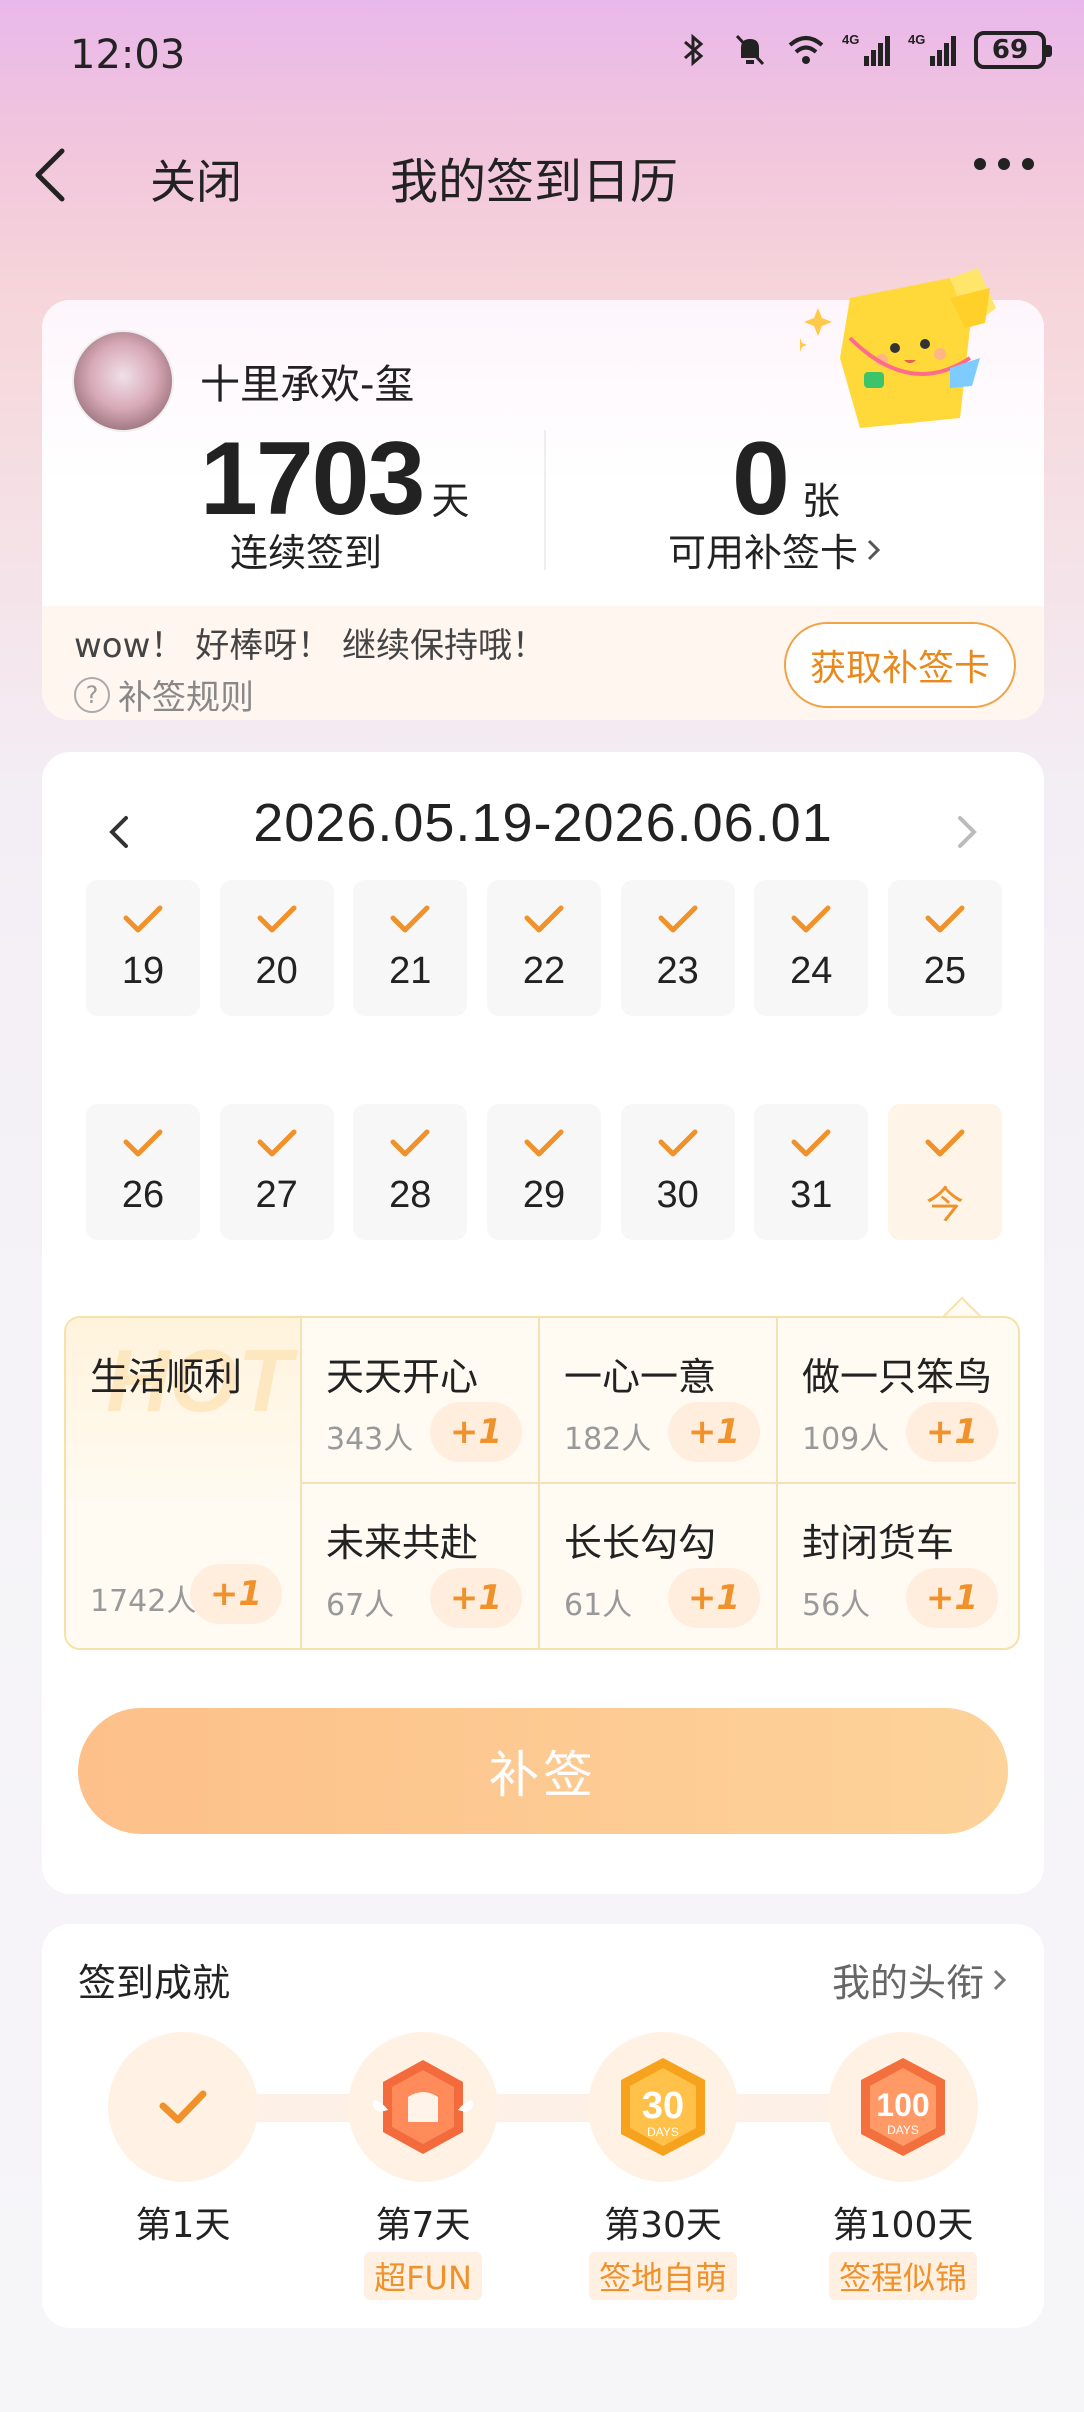 This screenshot has width=1084, height=2412. What do you see at coordinates (421, 1401) in the screenshot?
I see `mood-tag: 天天开心 343人 +1` at bounding box center [421, 1401].